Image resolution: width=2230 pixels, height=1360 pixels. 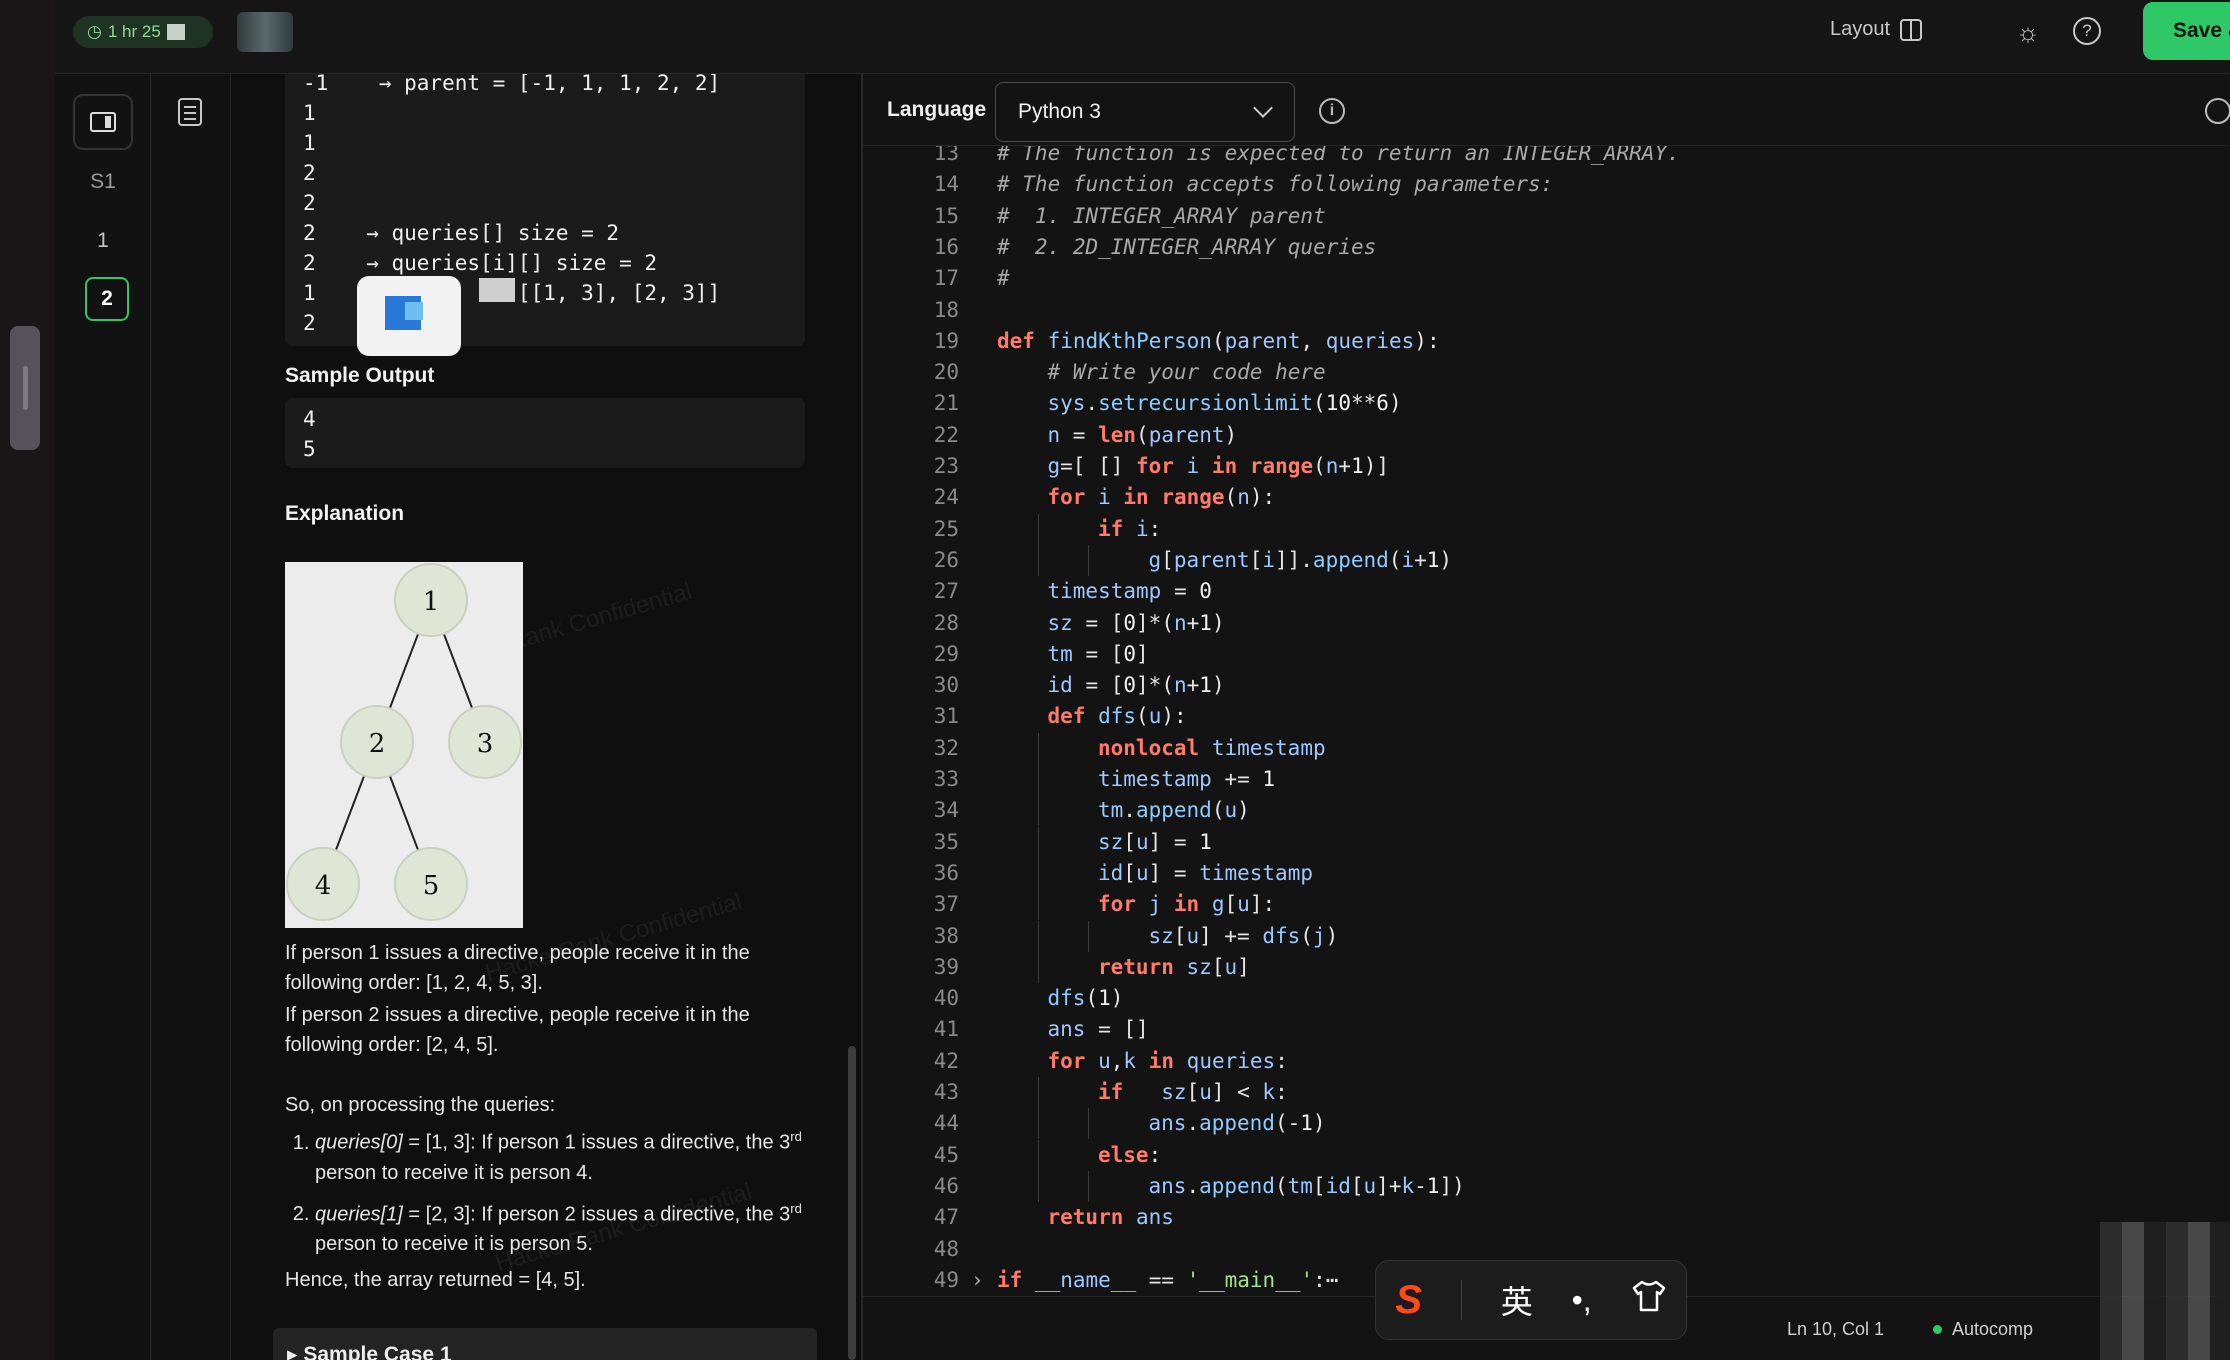 I want to click on code-text: return ans, so click(x=1110, y=1217).